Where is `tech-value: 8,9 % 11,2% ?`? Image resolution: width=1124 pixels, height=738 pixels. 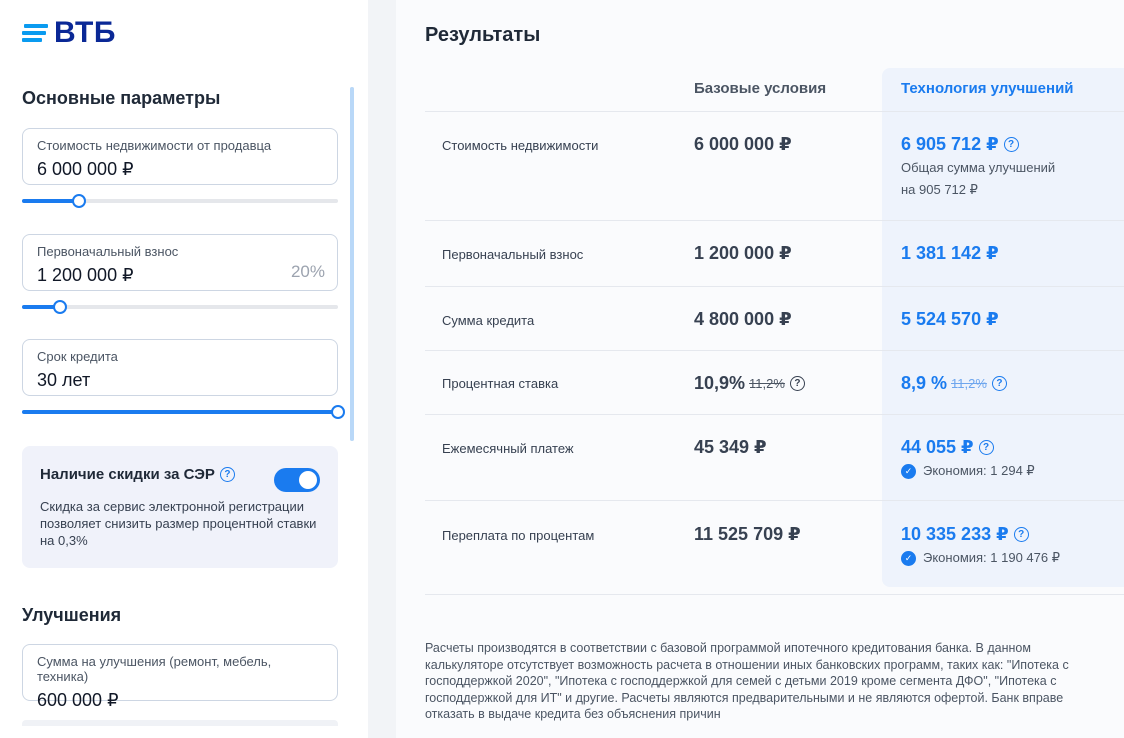 tech-value: 8,9 % 11,2% ? is located at coordinates (954, 383).